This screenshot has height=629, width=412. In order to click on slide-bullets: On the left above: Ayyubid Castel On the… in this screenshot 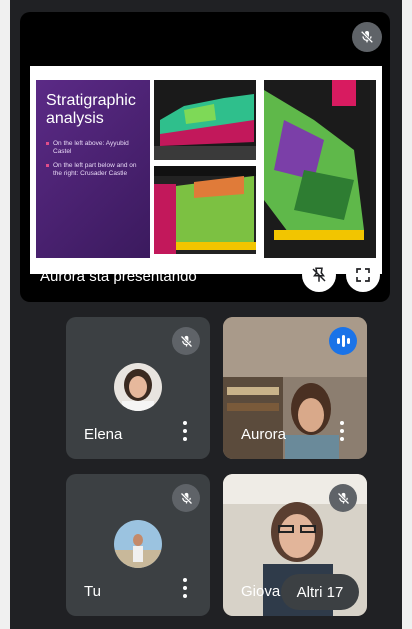, I will do `click(94, 159)`.